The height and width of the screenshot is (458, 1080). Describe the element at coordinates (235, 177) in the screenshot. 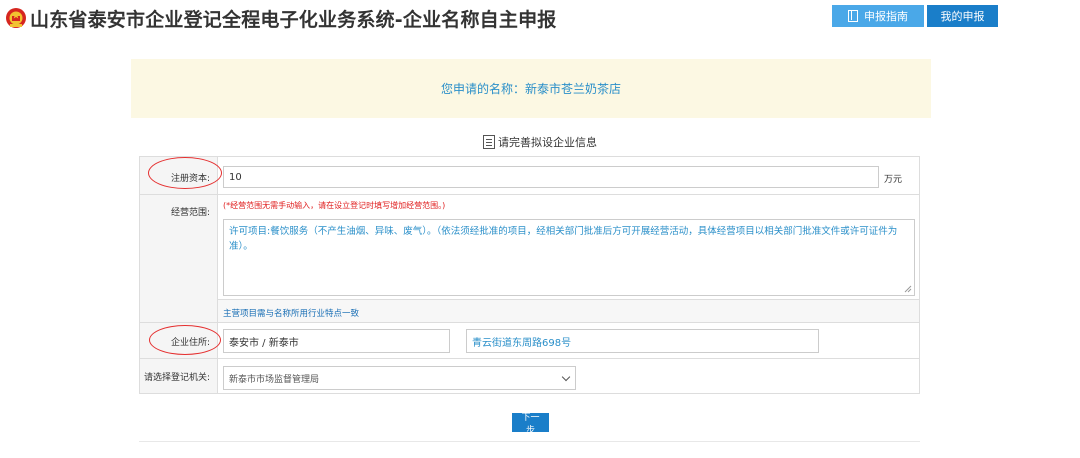

I see `capital-value: 10` at that location.